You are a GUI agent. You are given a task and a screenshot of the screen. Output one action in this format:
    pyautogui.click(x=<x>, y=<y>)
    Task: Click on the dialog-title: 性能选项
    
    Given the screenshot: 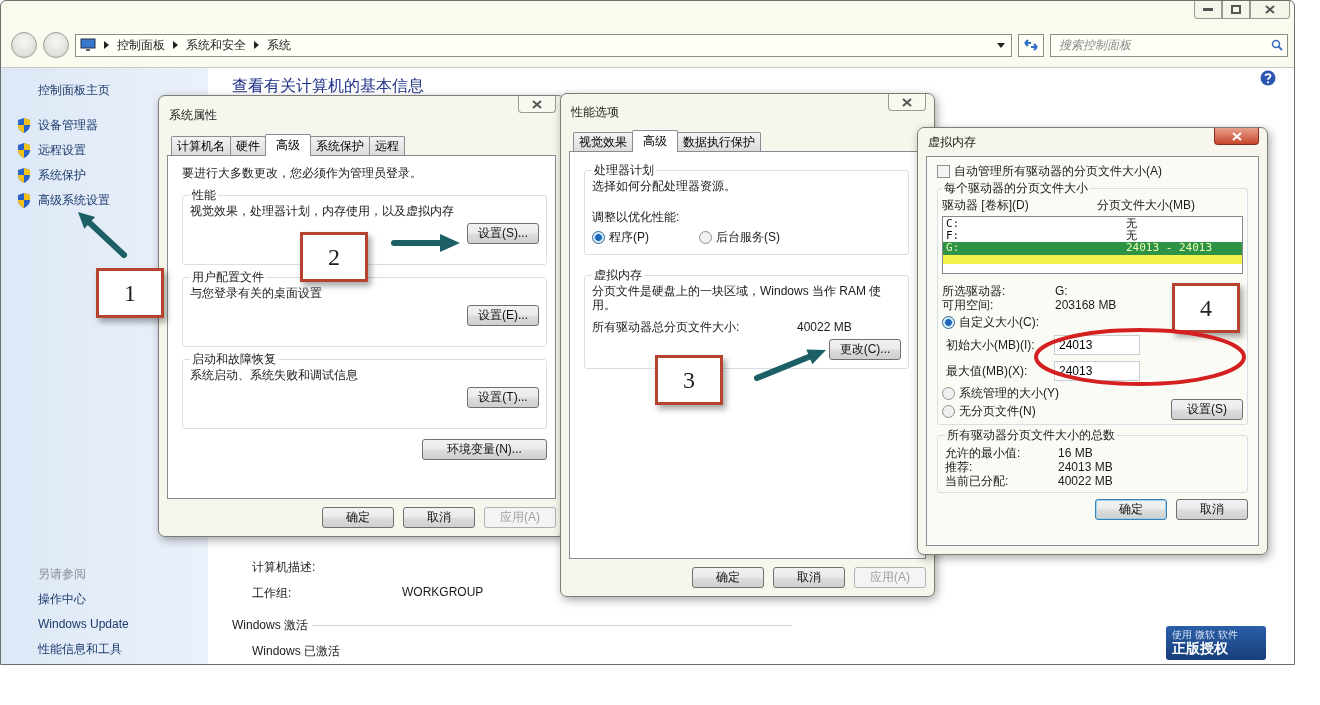 What is the action you would take?
    pyautogui.click(x=594, y=112)
    